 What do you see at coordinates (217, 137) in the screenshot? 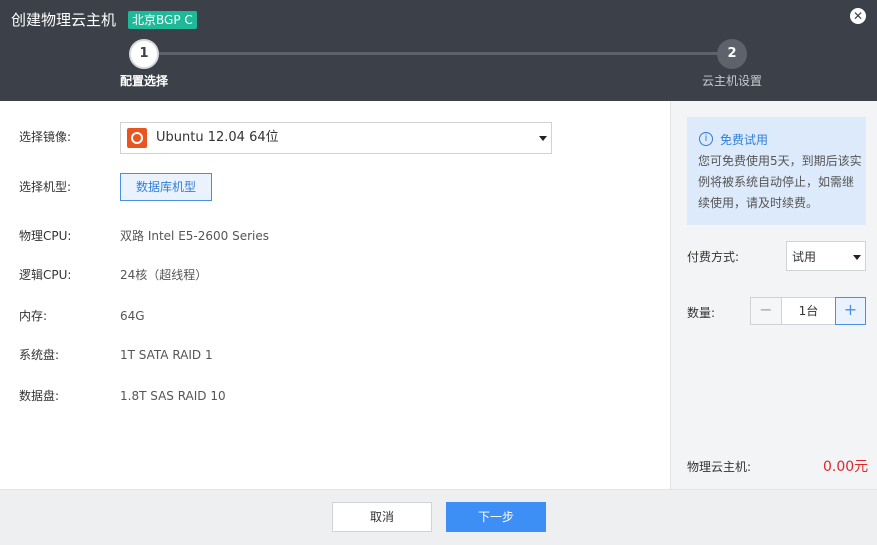
I see `image-select-value: Ubuntu 12.04 64位` at bounding box center [217, 137].